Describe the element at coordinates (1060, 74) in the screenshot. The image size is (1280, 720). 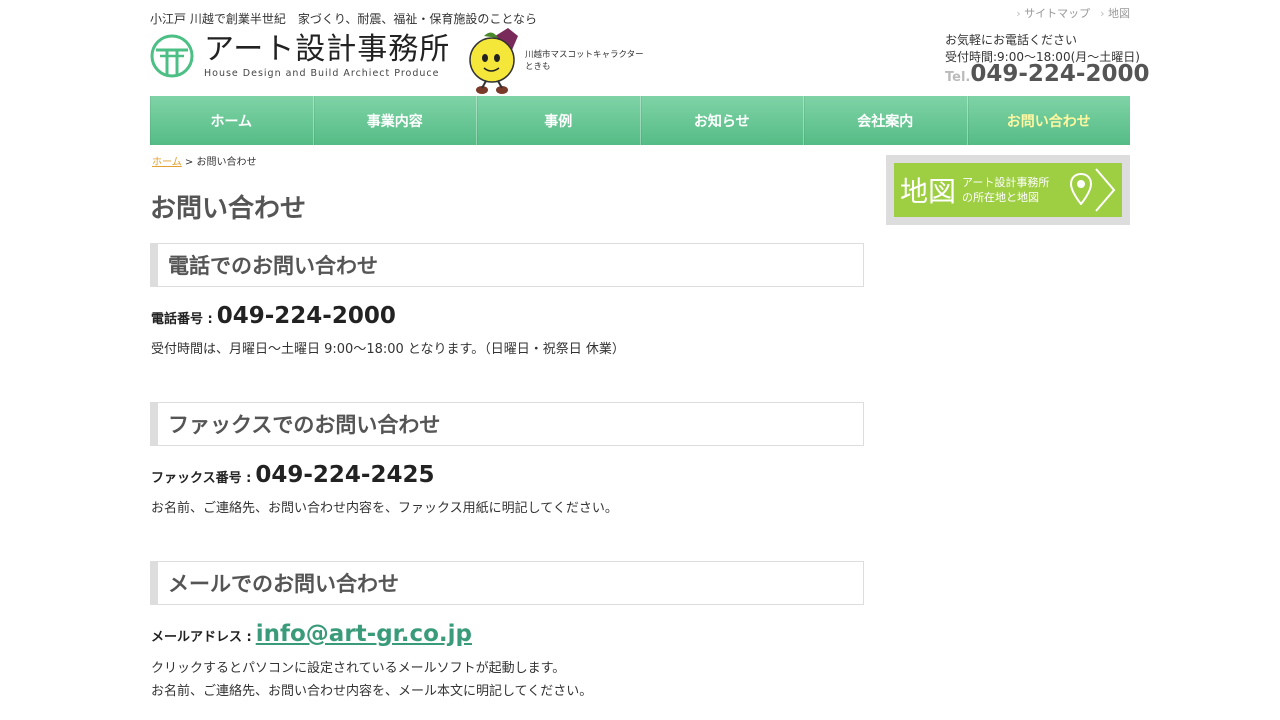
I see `tel-number: 049-224-2000` at that location.